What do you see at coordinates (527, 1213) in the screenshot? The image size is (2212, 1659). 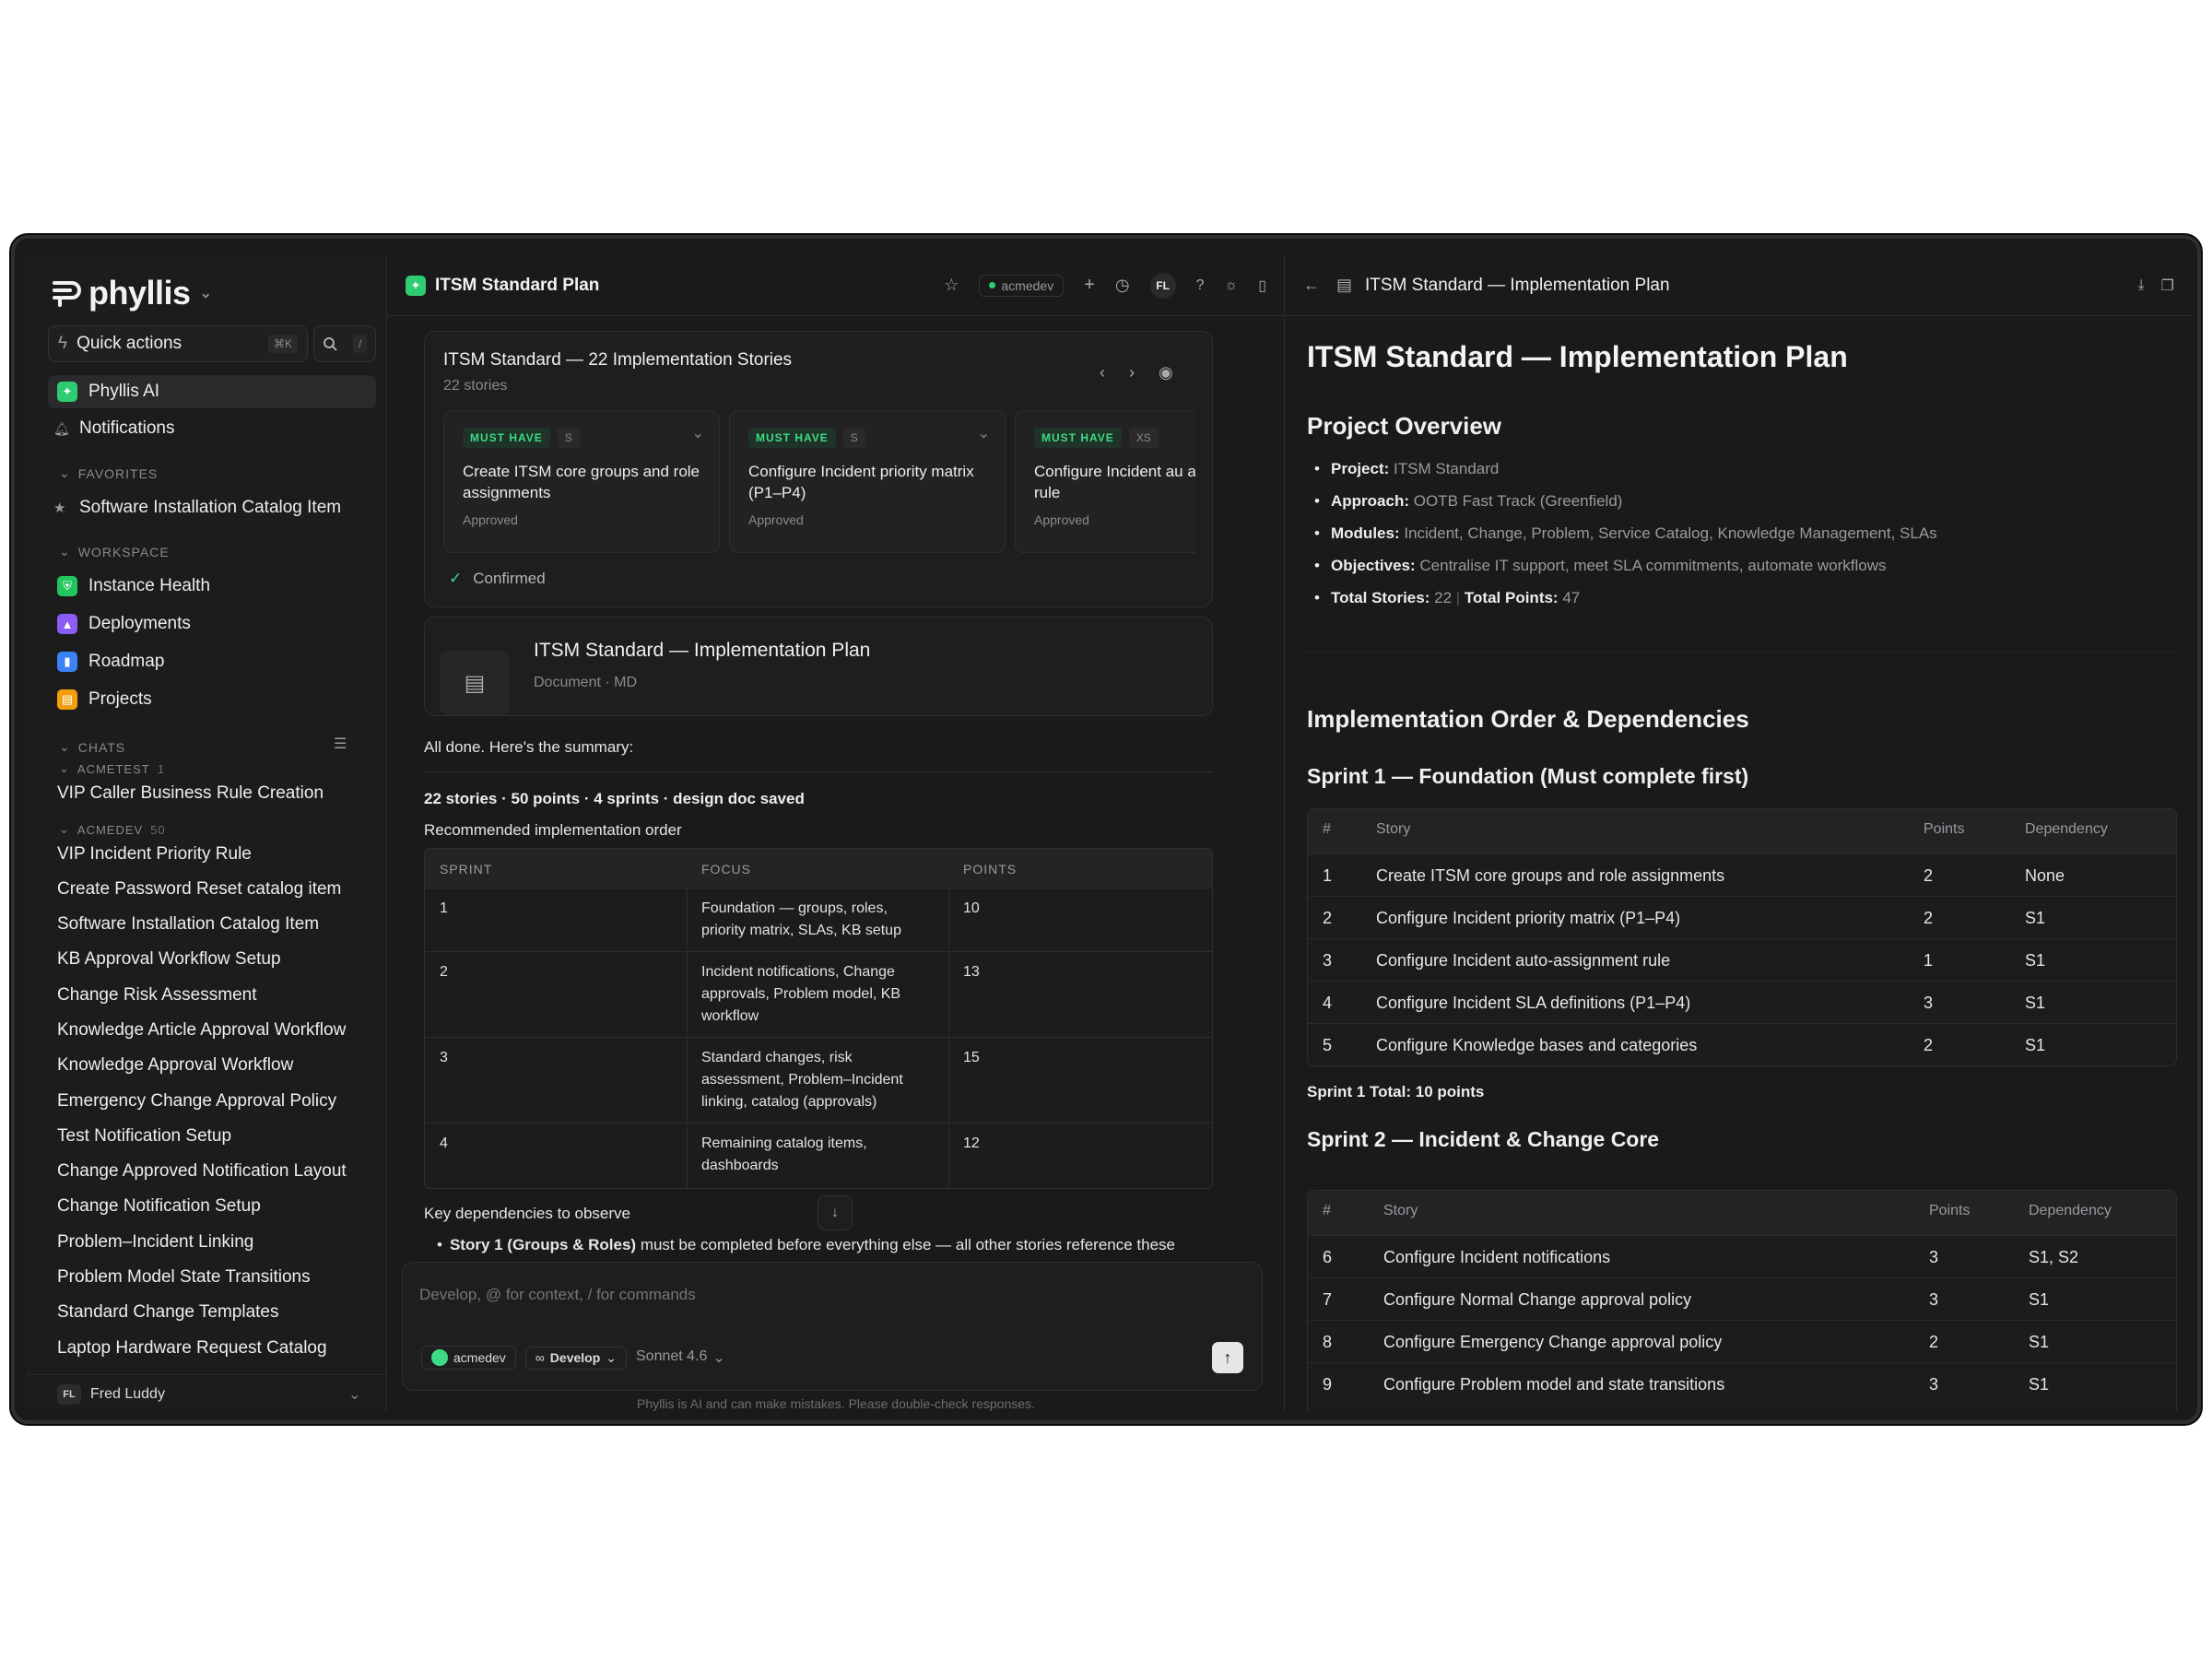 I see `deps-label: Key dependencies to observe` at bounding box center [527, 1213].